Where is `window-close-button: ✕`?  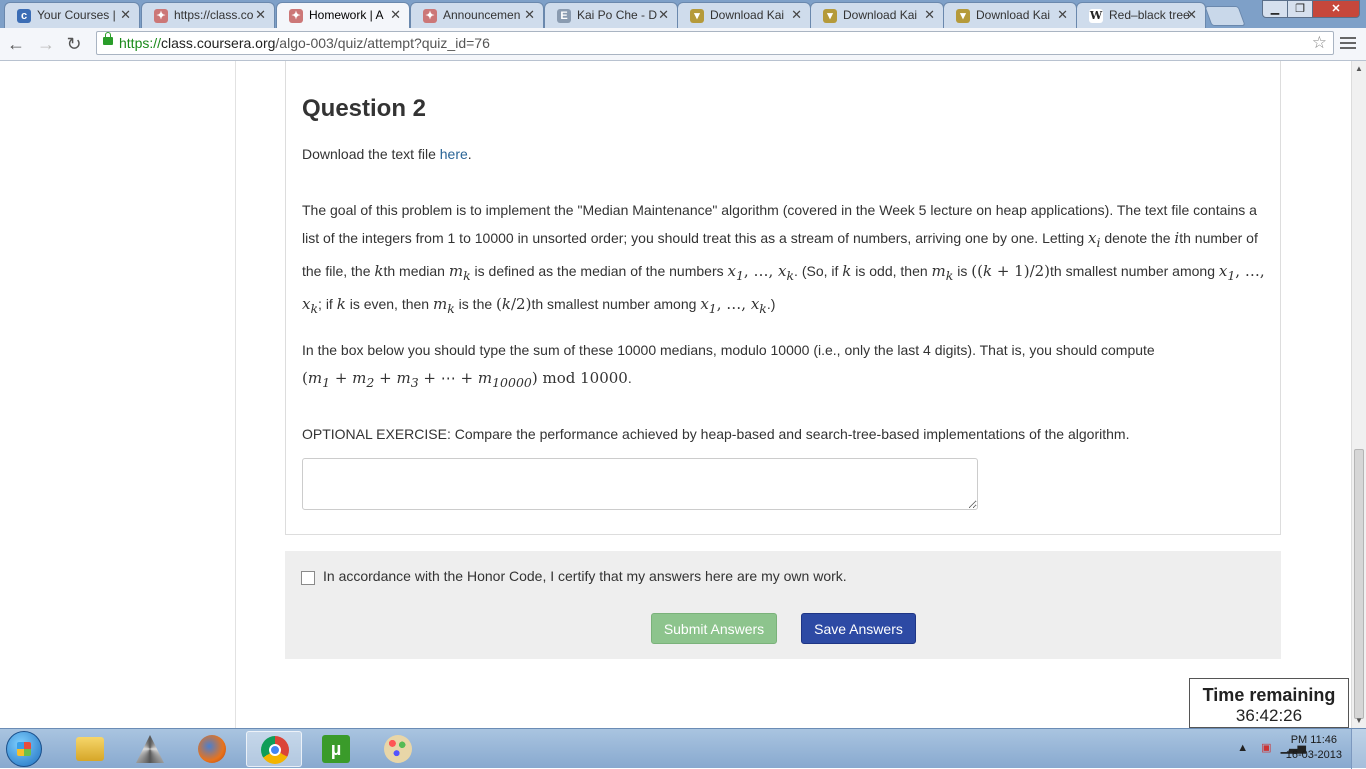
window-close-button: ✕ is located at coordinates (1336, 9).